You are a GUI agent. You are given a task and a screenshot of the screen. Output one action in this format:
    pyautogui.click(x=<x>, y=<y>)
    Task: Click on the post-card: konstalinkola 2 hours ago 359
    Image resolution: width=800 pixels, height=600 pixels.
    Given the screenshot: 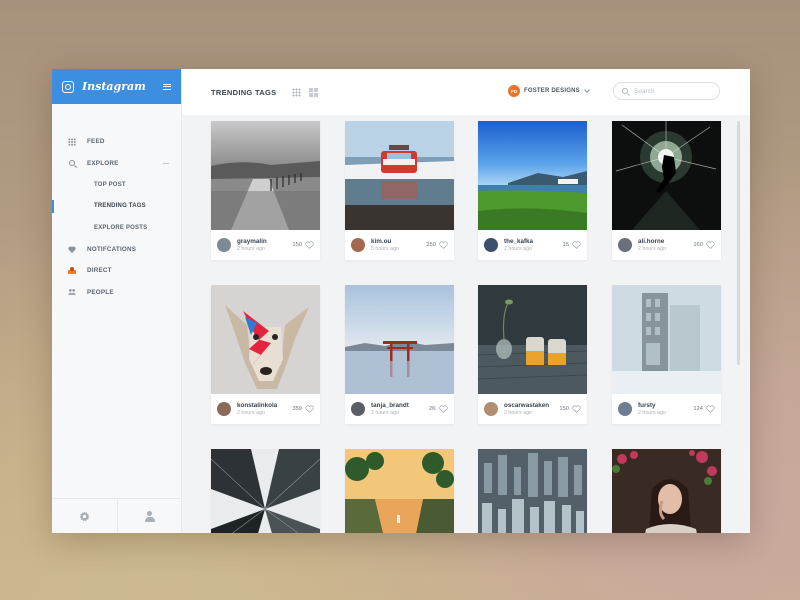 What is the action you would take?
    pyautogui.click(x=265, y=354)
    